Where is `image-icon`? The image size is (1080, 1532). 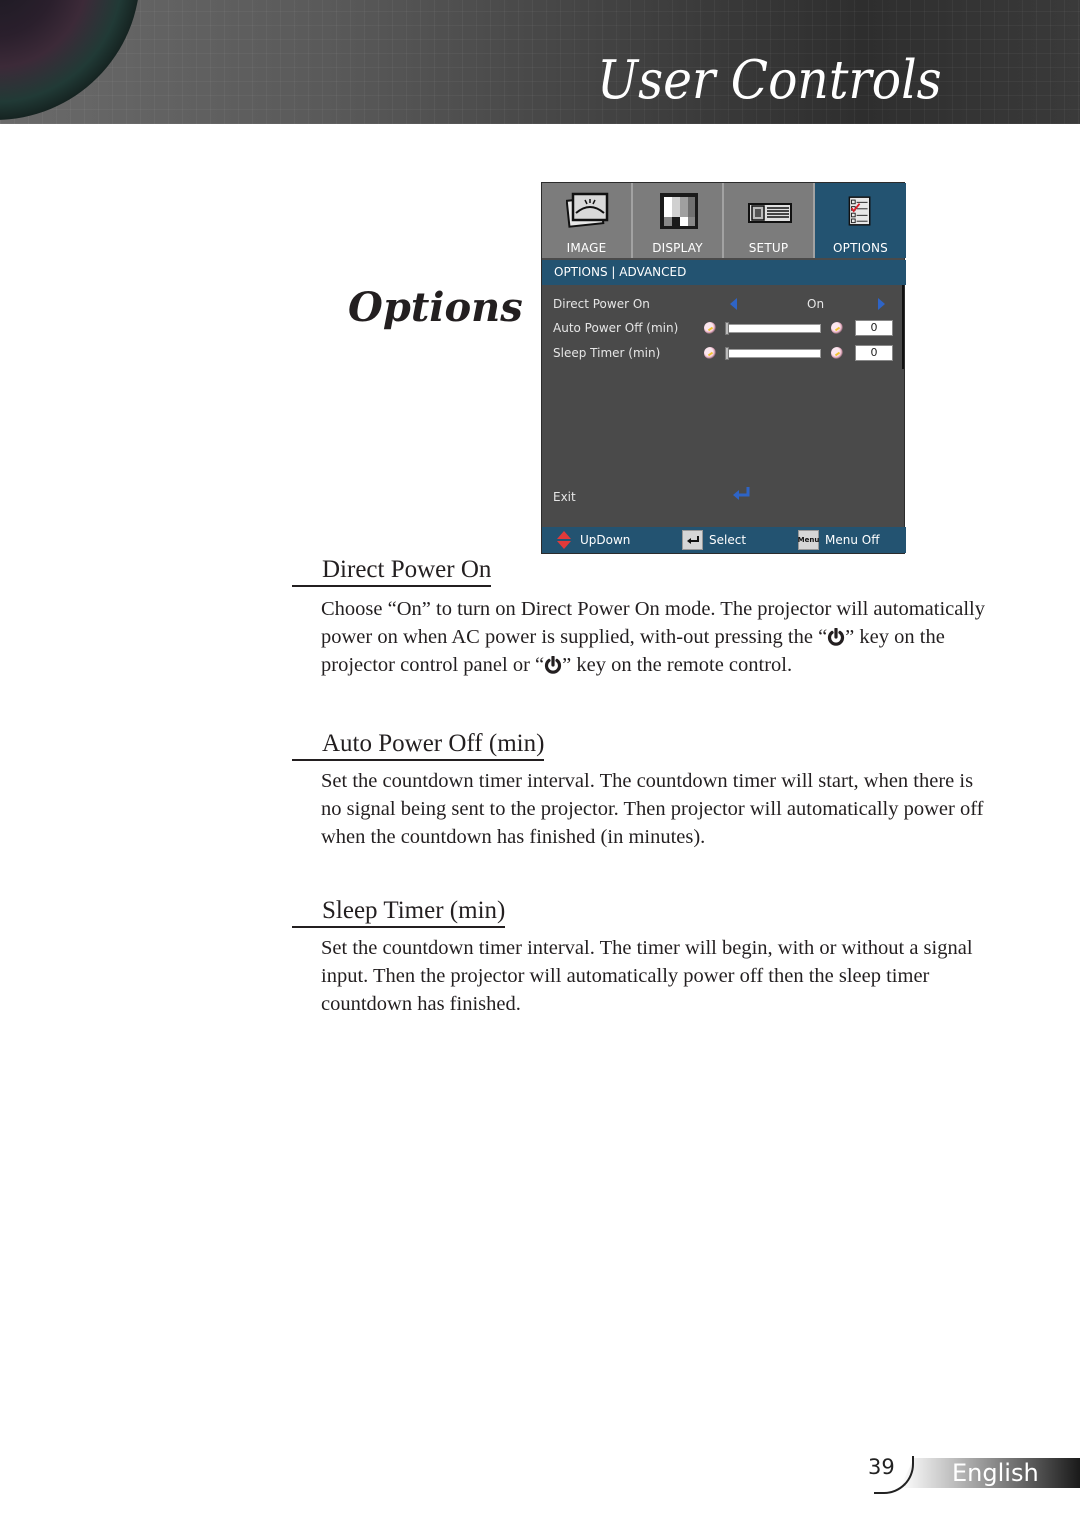
image-icon is located at coordinates (587, 210).